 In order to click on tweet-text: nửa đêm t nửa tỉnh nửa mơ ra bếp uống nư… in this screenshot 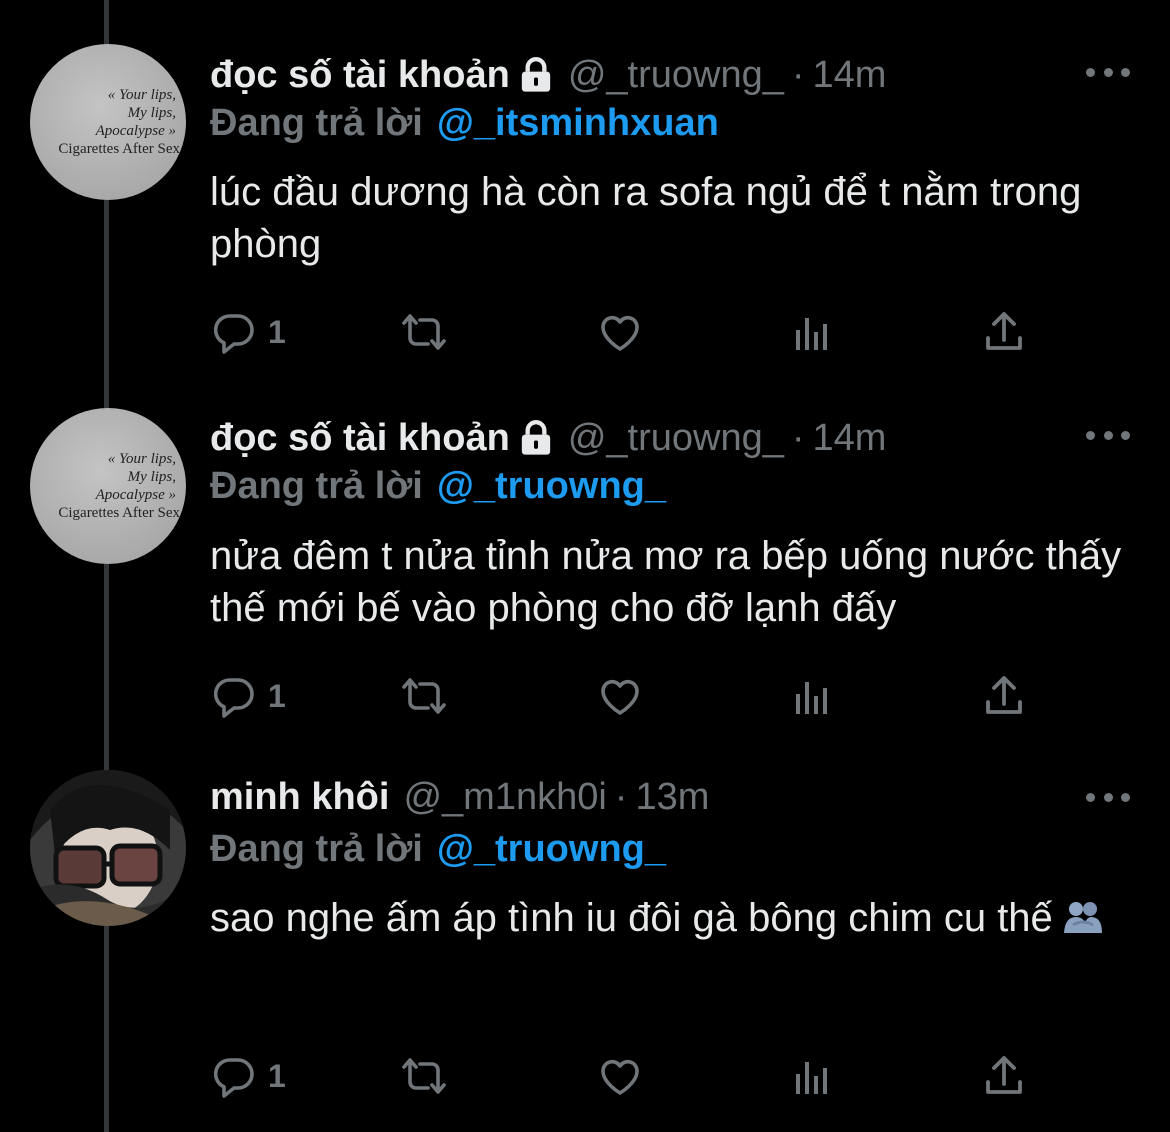, I will do `click(666, 582)`.